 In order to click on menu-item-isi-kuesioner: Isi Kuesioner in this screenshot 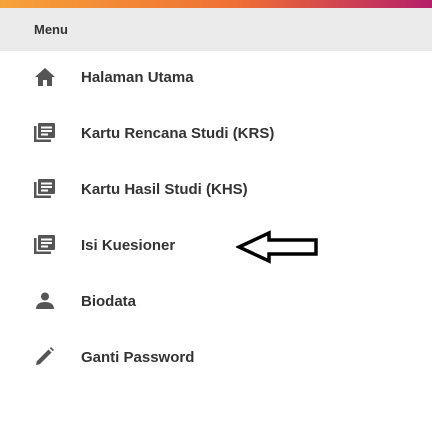, I will do `click(216, 245)`.